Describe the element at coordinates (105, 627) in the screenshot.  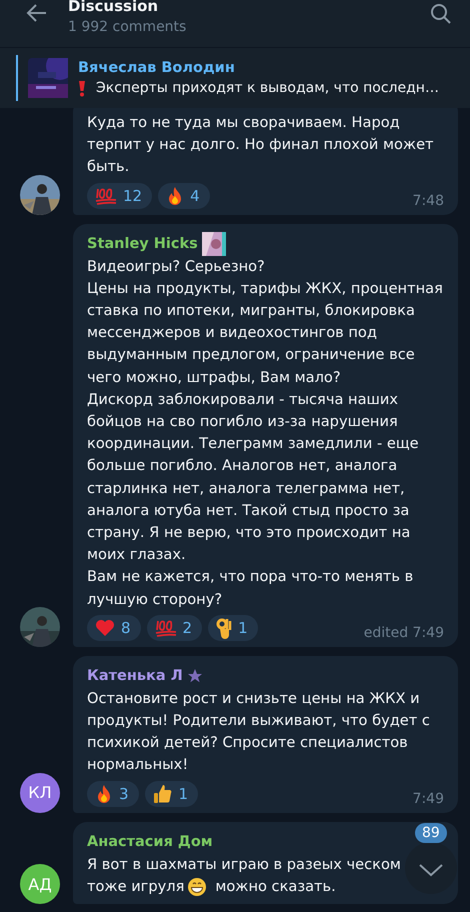
I see `heart-icon` at that location.